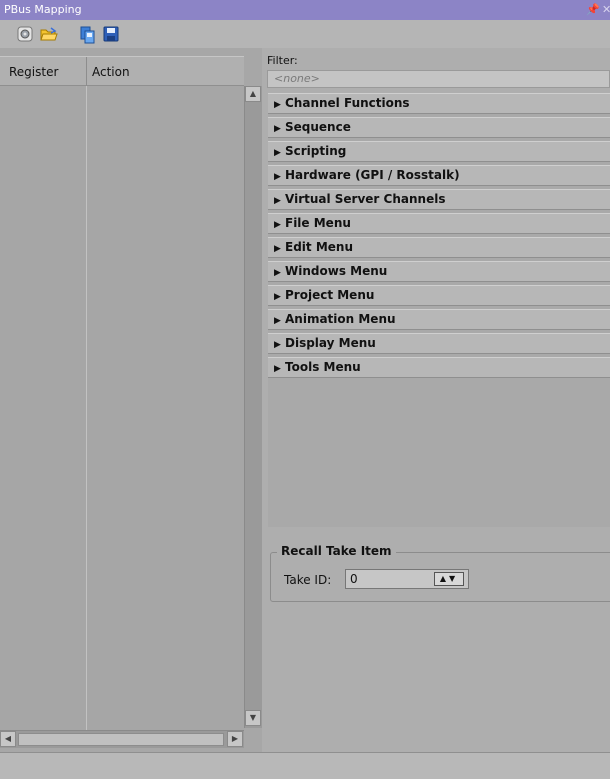 Image resolution: width=610 pixels, height=779 pixels. I want to click on category-virtual-server-channels: ▶ Virtual Server Channels, so click(439, 199).